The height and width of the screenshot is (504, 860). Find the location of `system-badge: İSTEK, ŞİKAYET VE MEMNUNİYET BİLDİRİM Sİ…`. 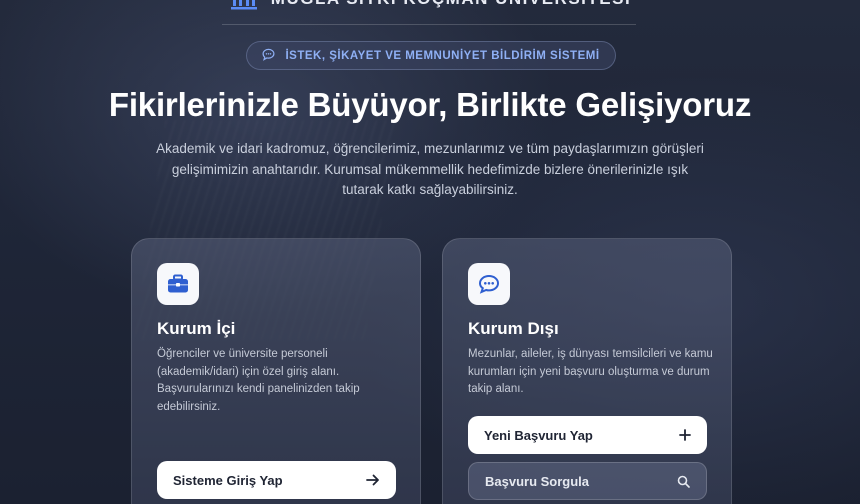

system-badge: İSTEK, ŞİKAYET VE MEMNUNİYET BİLDİRİM Sİ… is located at coordinates (431, 55).